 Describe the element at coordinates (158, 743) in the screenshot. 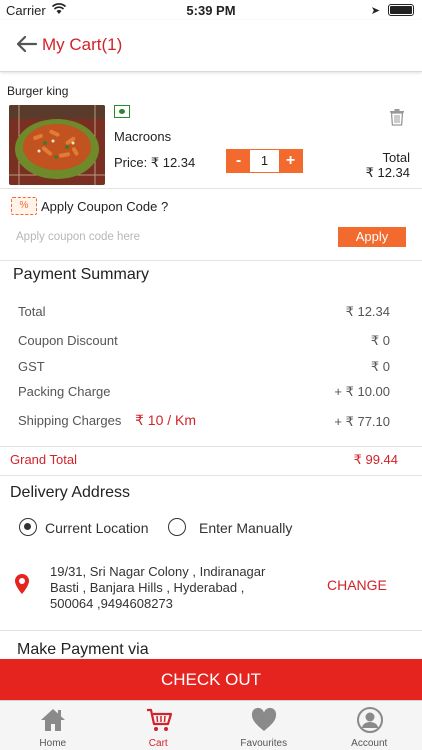

I see `tab-cart-label: Cart` at that location.